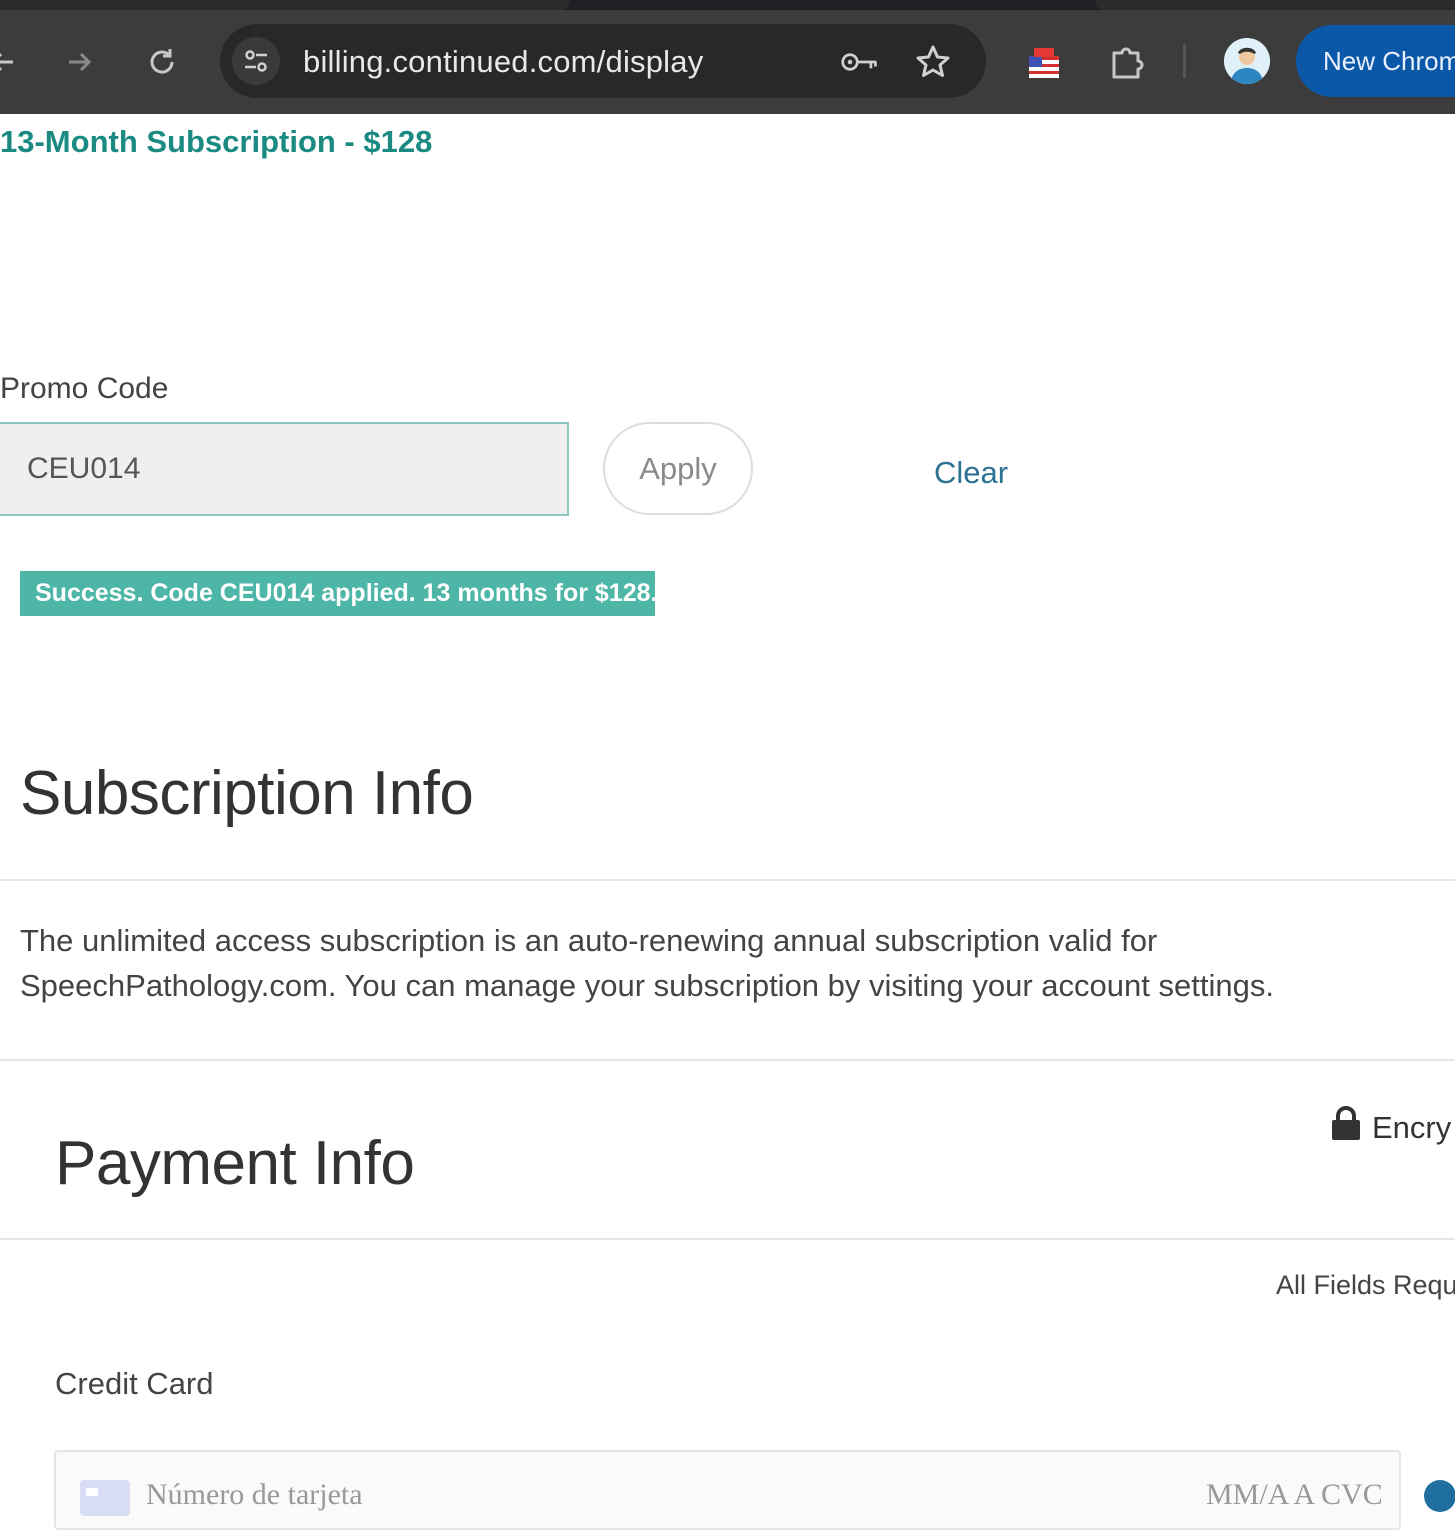 This screenshot has height=1530, width=1455. Describe the element at coordinates (134, 1383) in the screenshot. I see `credit-card-label: Credit Card` at that location.